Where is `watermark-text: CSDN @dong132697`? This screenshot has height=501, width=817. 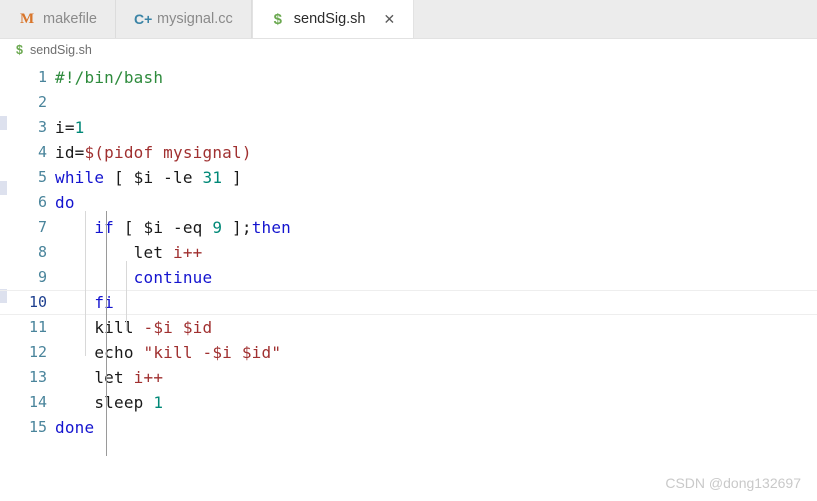
watermark-text: CSDN @dong132697 is located at coordinates (733, 483).